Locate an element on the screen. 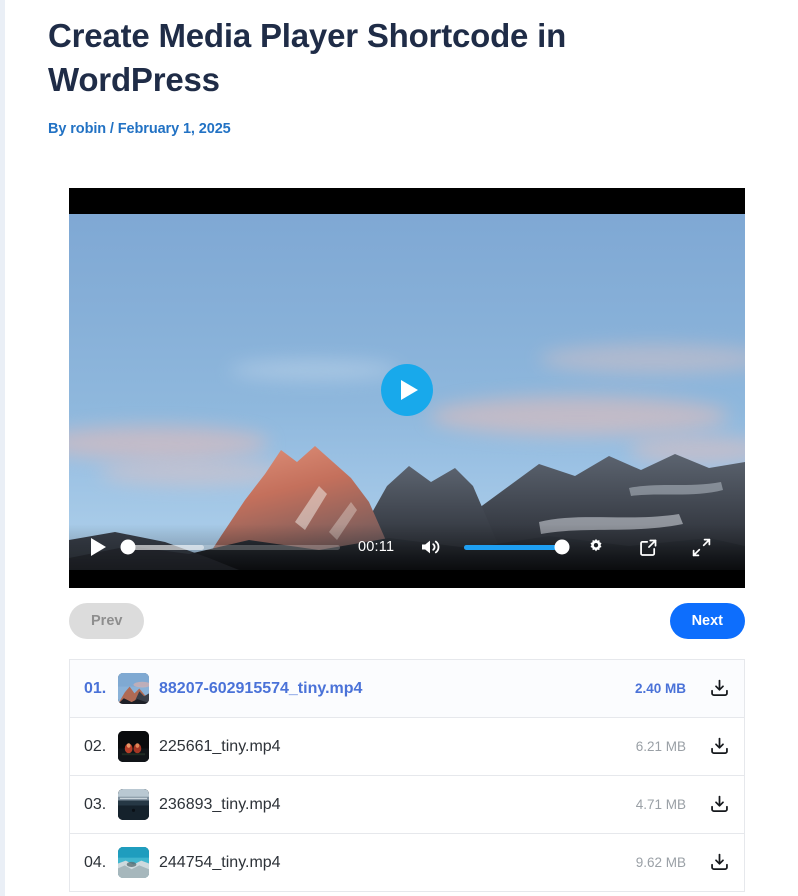  play-overlay-button is located at coordinates (407, 390).